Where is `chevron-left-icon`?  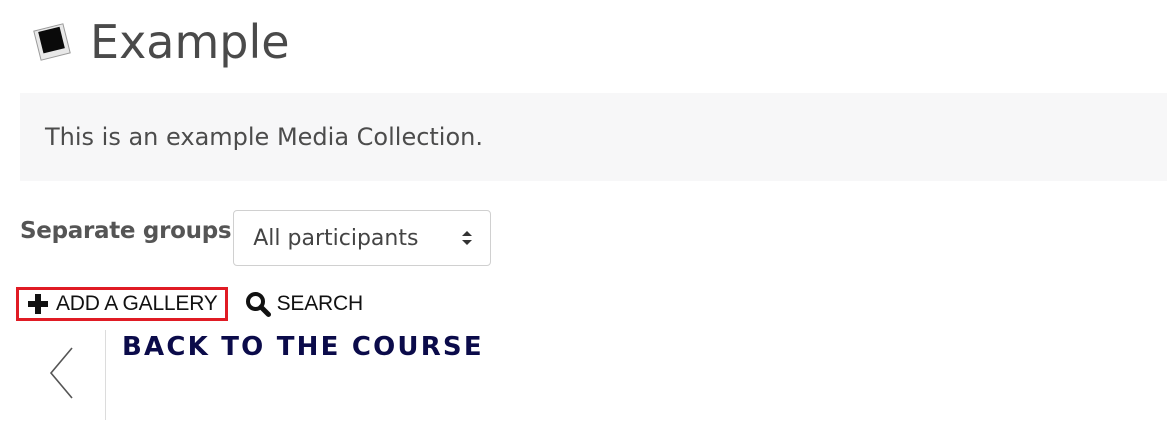
chevron-left-icon is located at coordinates (62, 373).